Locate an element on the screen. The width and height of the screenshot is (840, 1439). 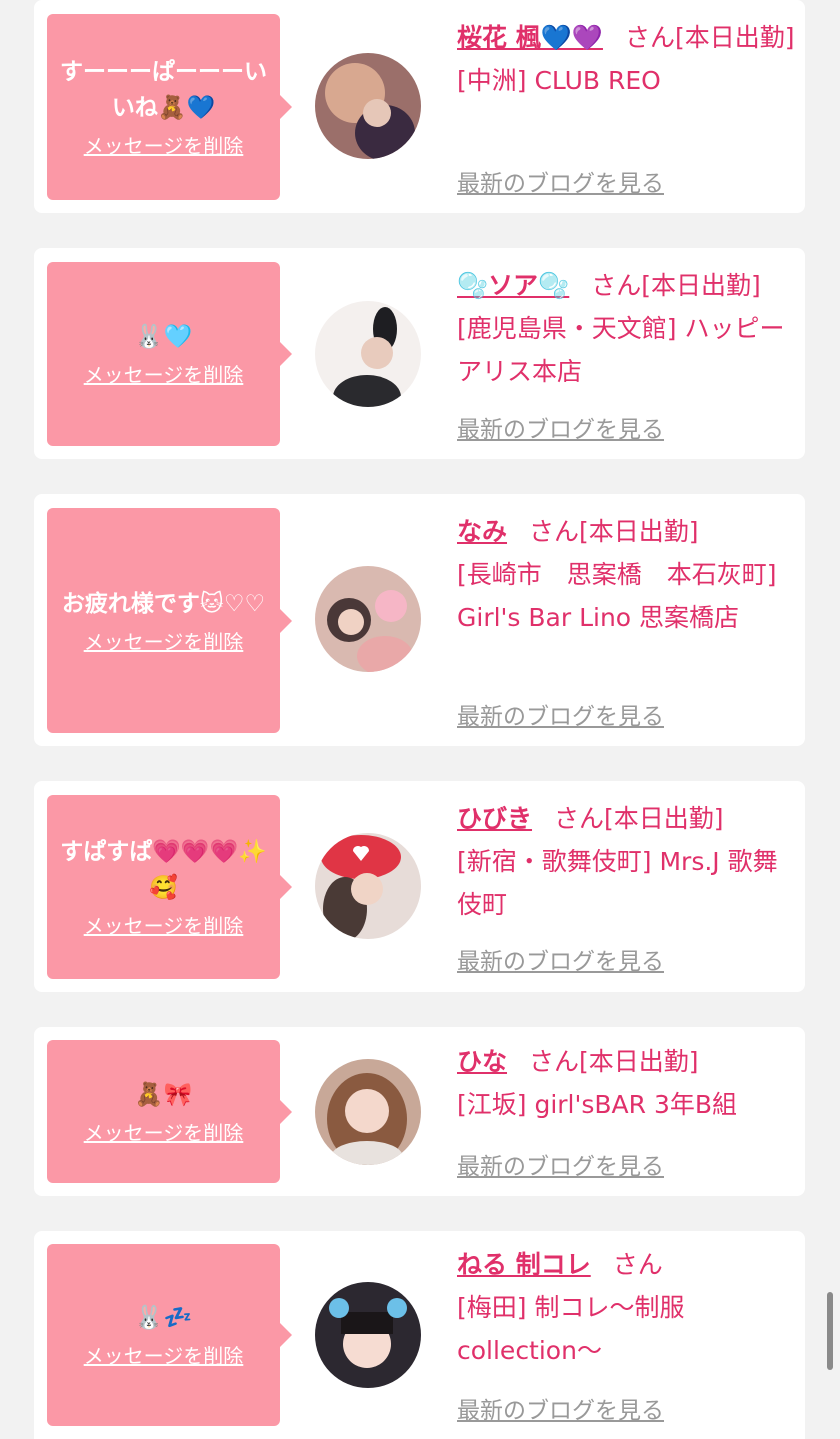
message-bubble: 🐰💤 メッセージを削除 is located at coordinates (169, 1335).